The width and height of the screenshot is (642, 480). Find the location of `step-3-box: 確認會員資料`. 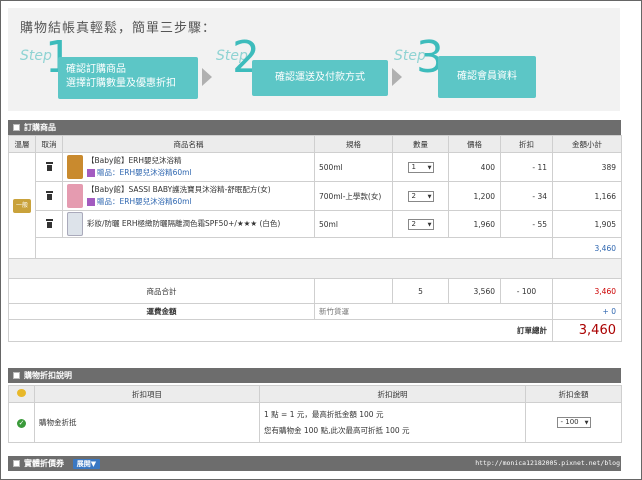

step-3-box: 確認會員資料 is located at coordinates (487, 77).